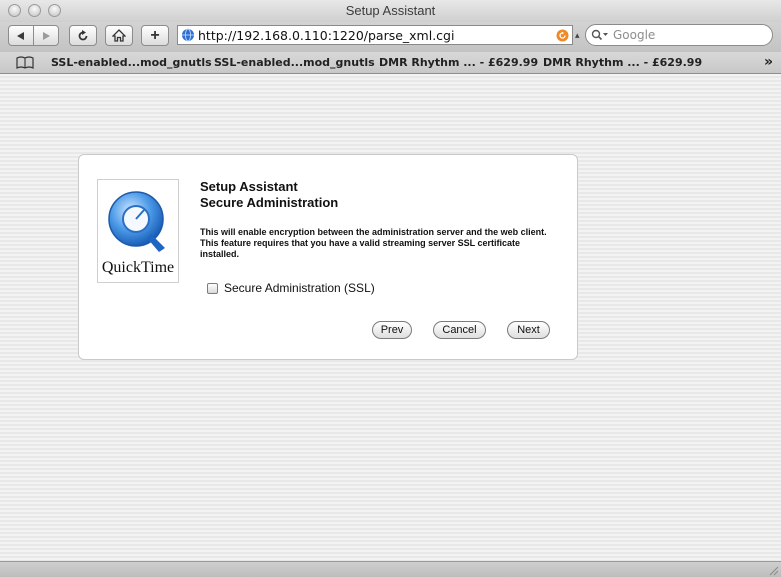 Image resolution: width=781 pixels, height=577 pixels. Describe the element at coordinates (249, 186) in the screenshot. I see `page-title: Setup Assistant` at that location.